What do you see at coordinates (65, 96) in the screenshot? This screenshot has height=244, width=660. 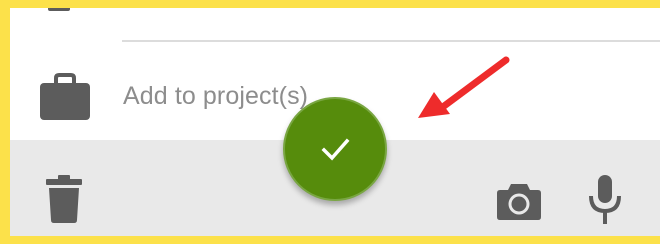 I see `briefcase-icon` at bounding box center [65, 96].